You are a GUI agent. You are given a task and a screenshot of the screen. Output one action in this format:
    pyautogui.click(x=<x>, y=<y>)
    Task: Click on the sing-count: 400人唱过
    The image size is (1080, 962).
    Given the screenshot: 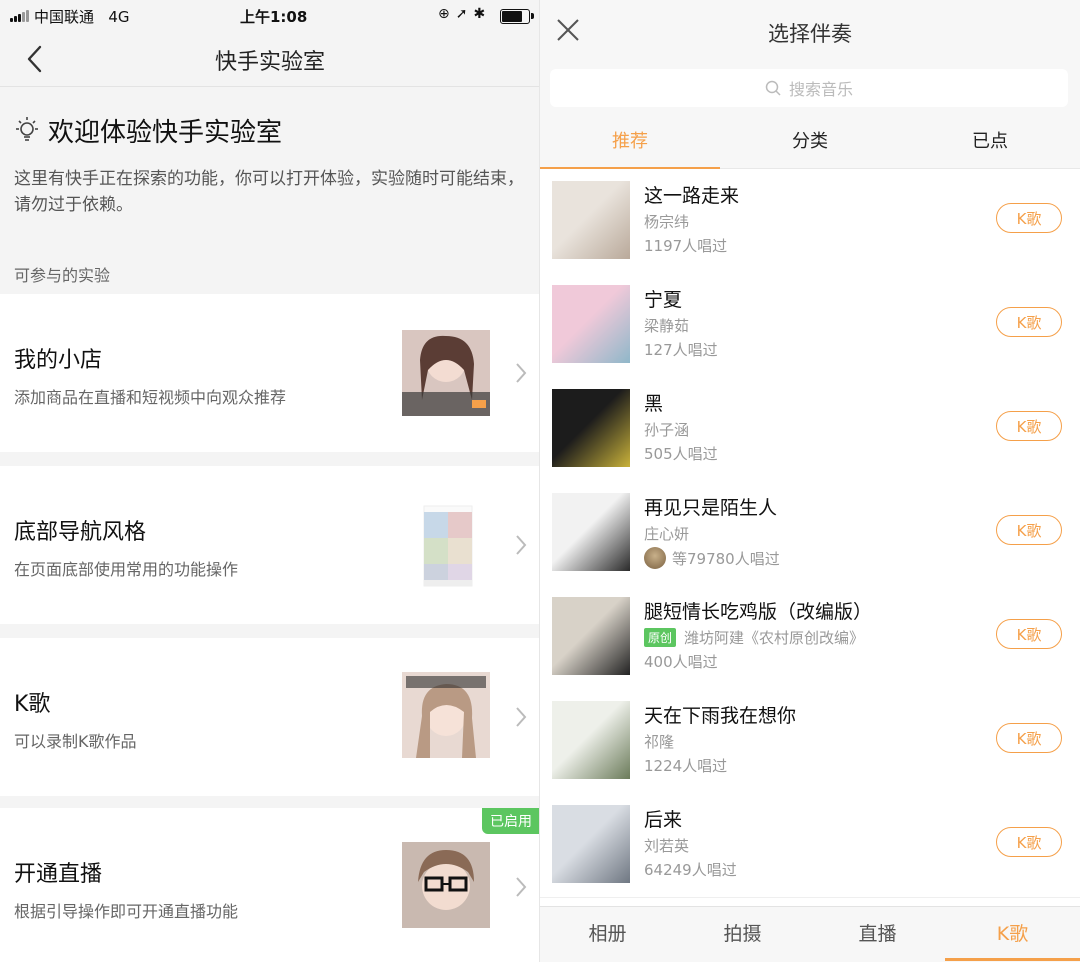 What is the action you would take?
    pyautogui.click(x=681, y=662)
    